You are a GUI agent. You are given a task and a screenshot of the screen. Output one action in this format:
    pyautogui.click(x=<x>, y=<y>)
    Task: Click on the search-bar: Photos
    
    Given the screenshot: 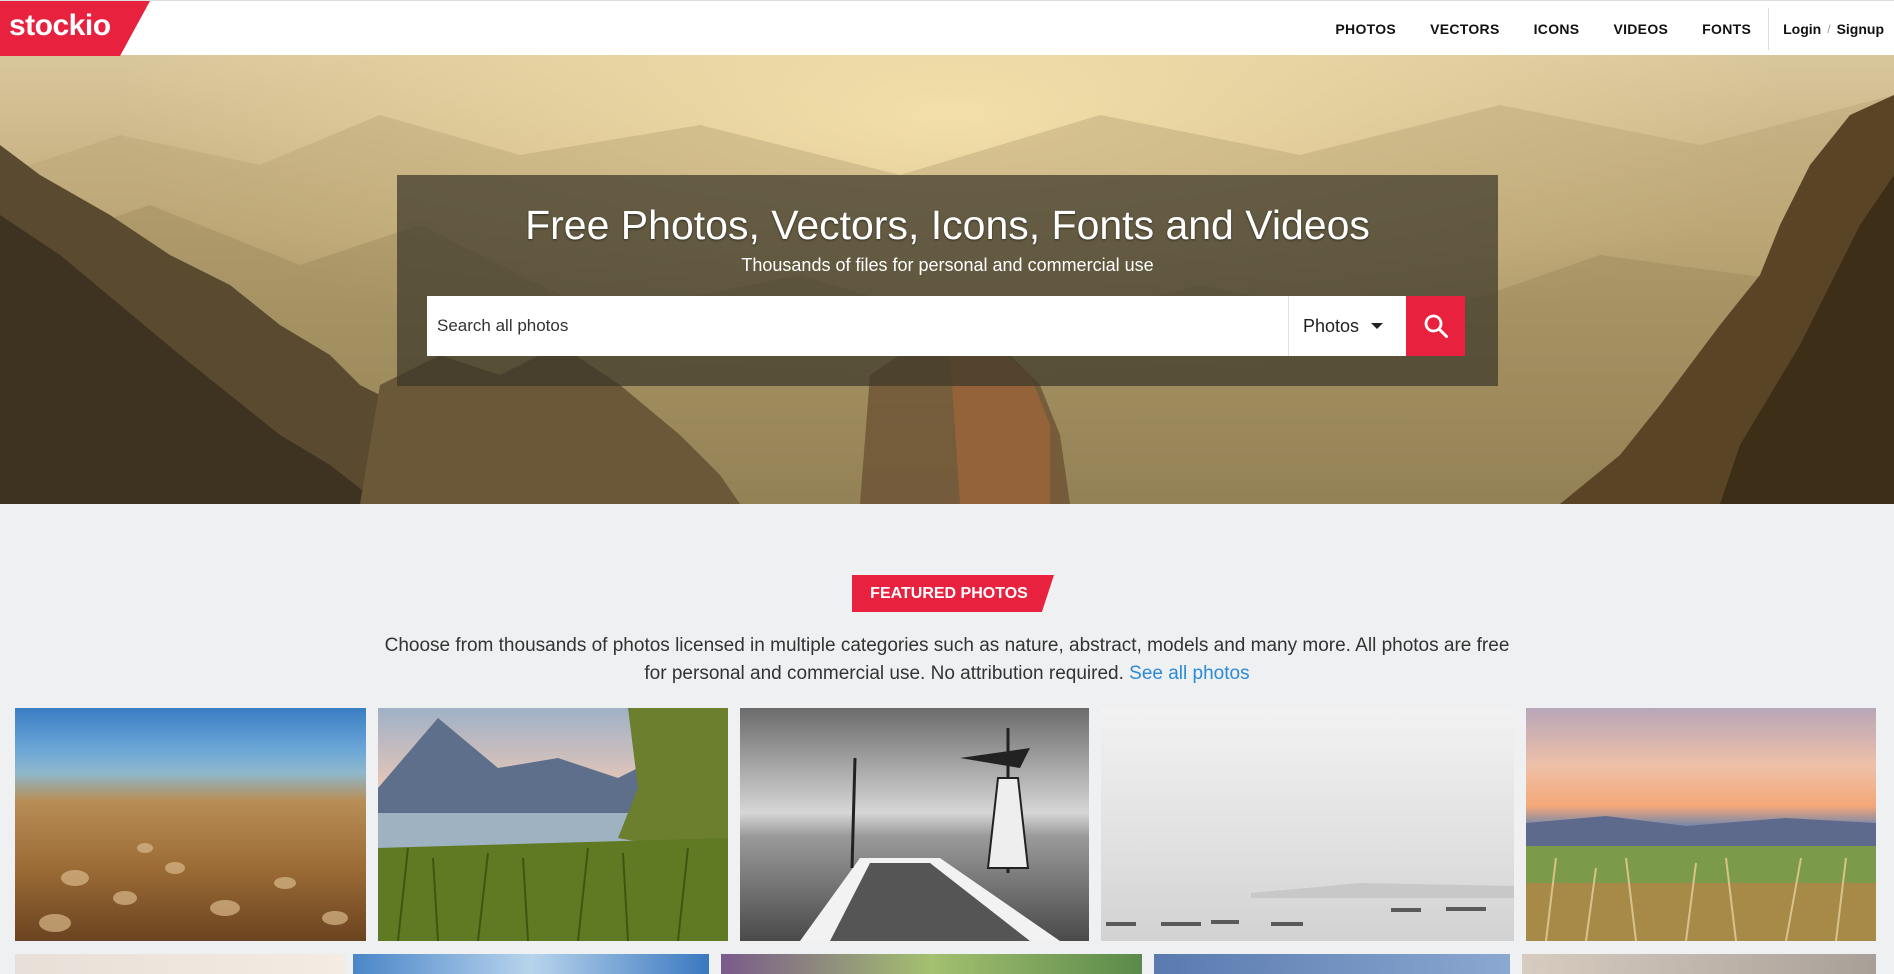 What is the action you would take?
    pyautogui.click(x=946, y=326)
    